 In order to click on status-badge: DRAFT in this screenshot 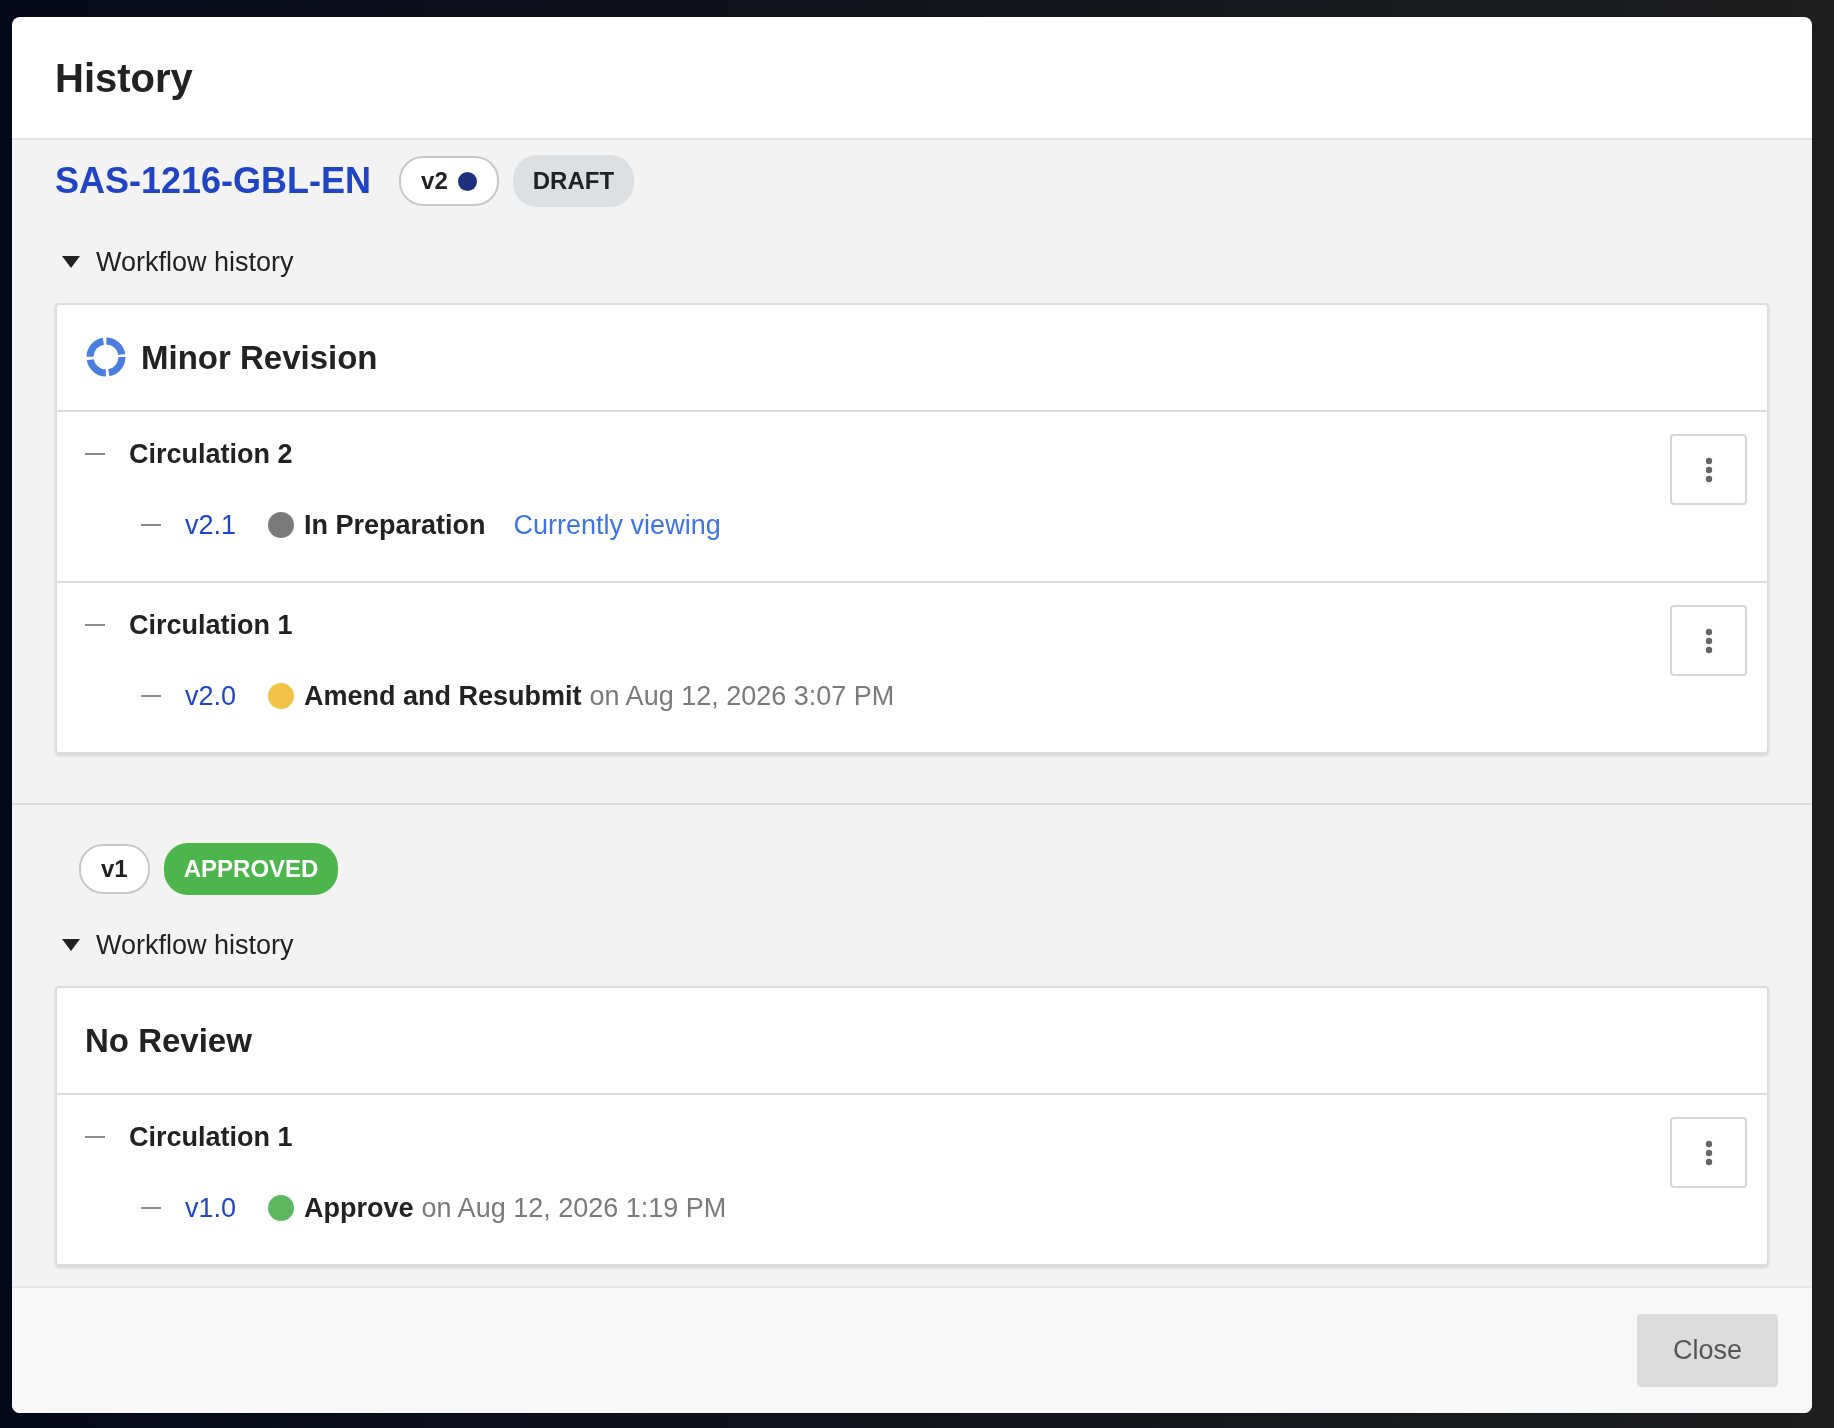, I will do `click(573, 181)`.